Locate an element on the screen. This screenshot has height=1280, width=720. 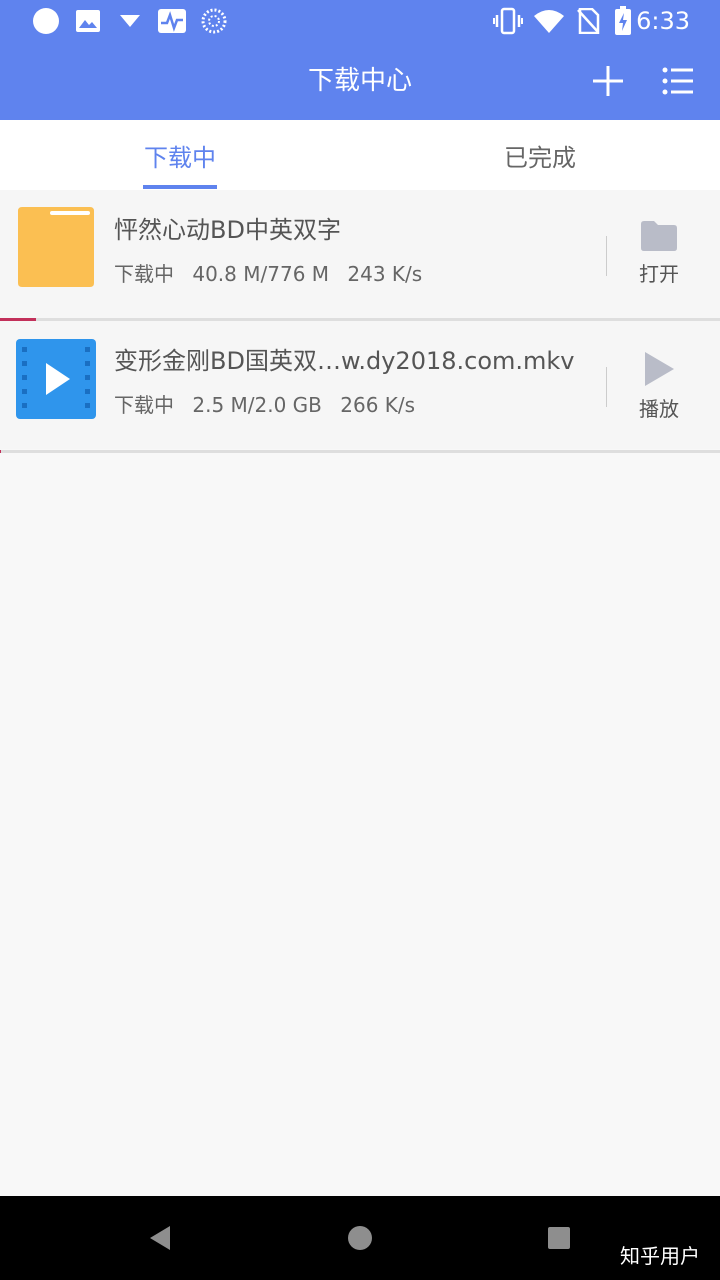
list-menu-icon is located at coordinates (677, 81).